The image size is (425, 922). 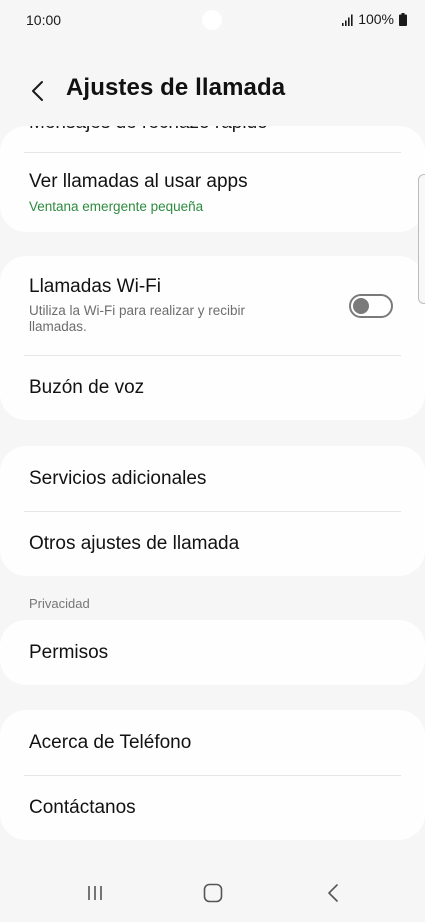 I want to click on list-item-acerca-de: Acerca de Teléfono, so click(x=212, y=742).